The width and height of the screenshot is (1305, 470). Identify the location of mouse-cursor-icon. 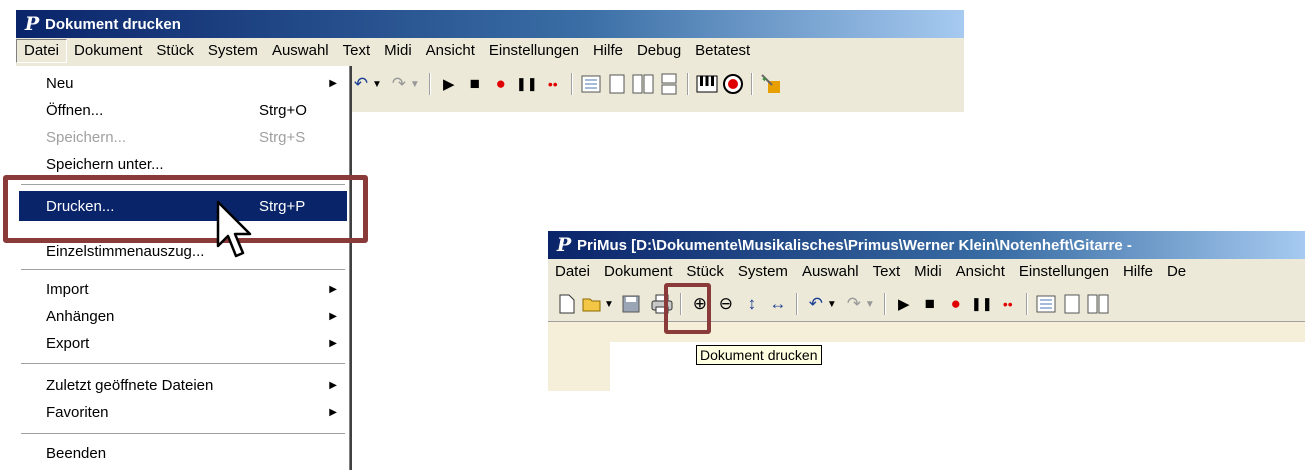
(234, 229).